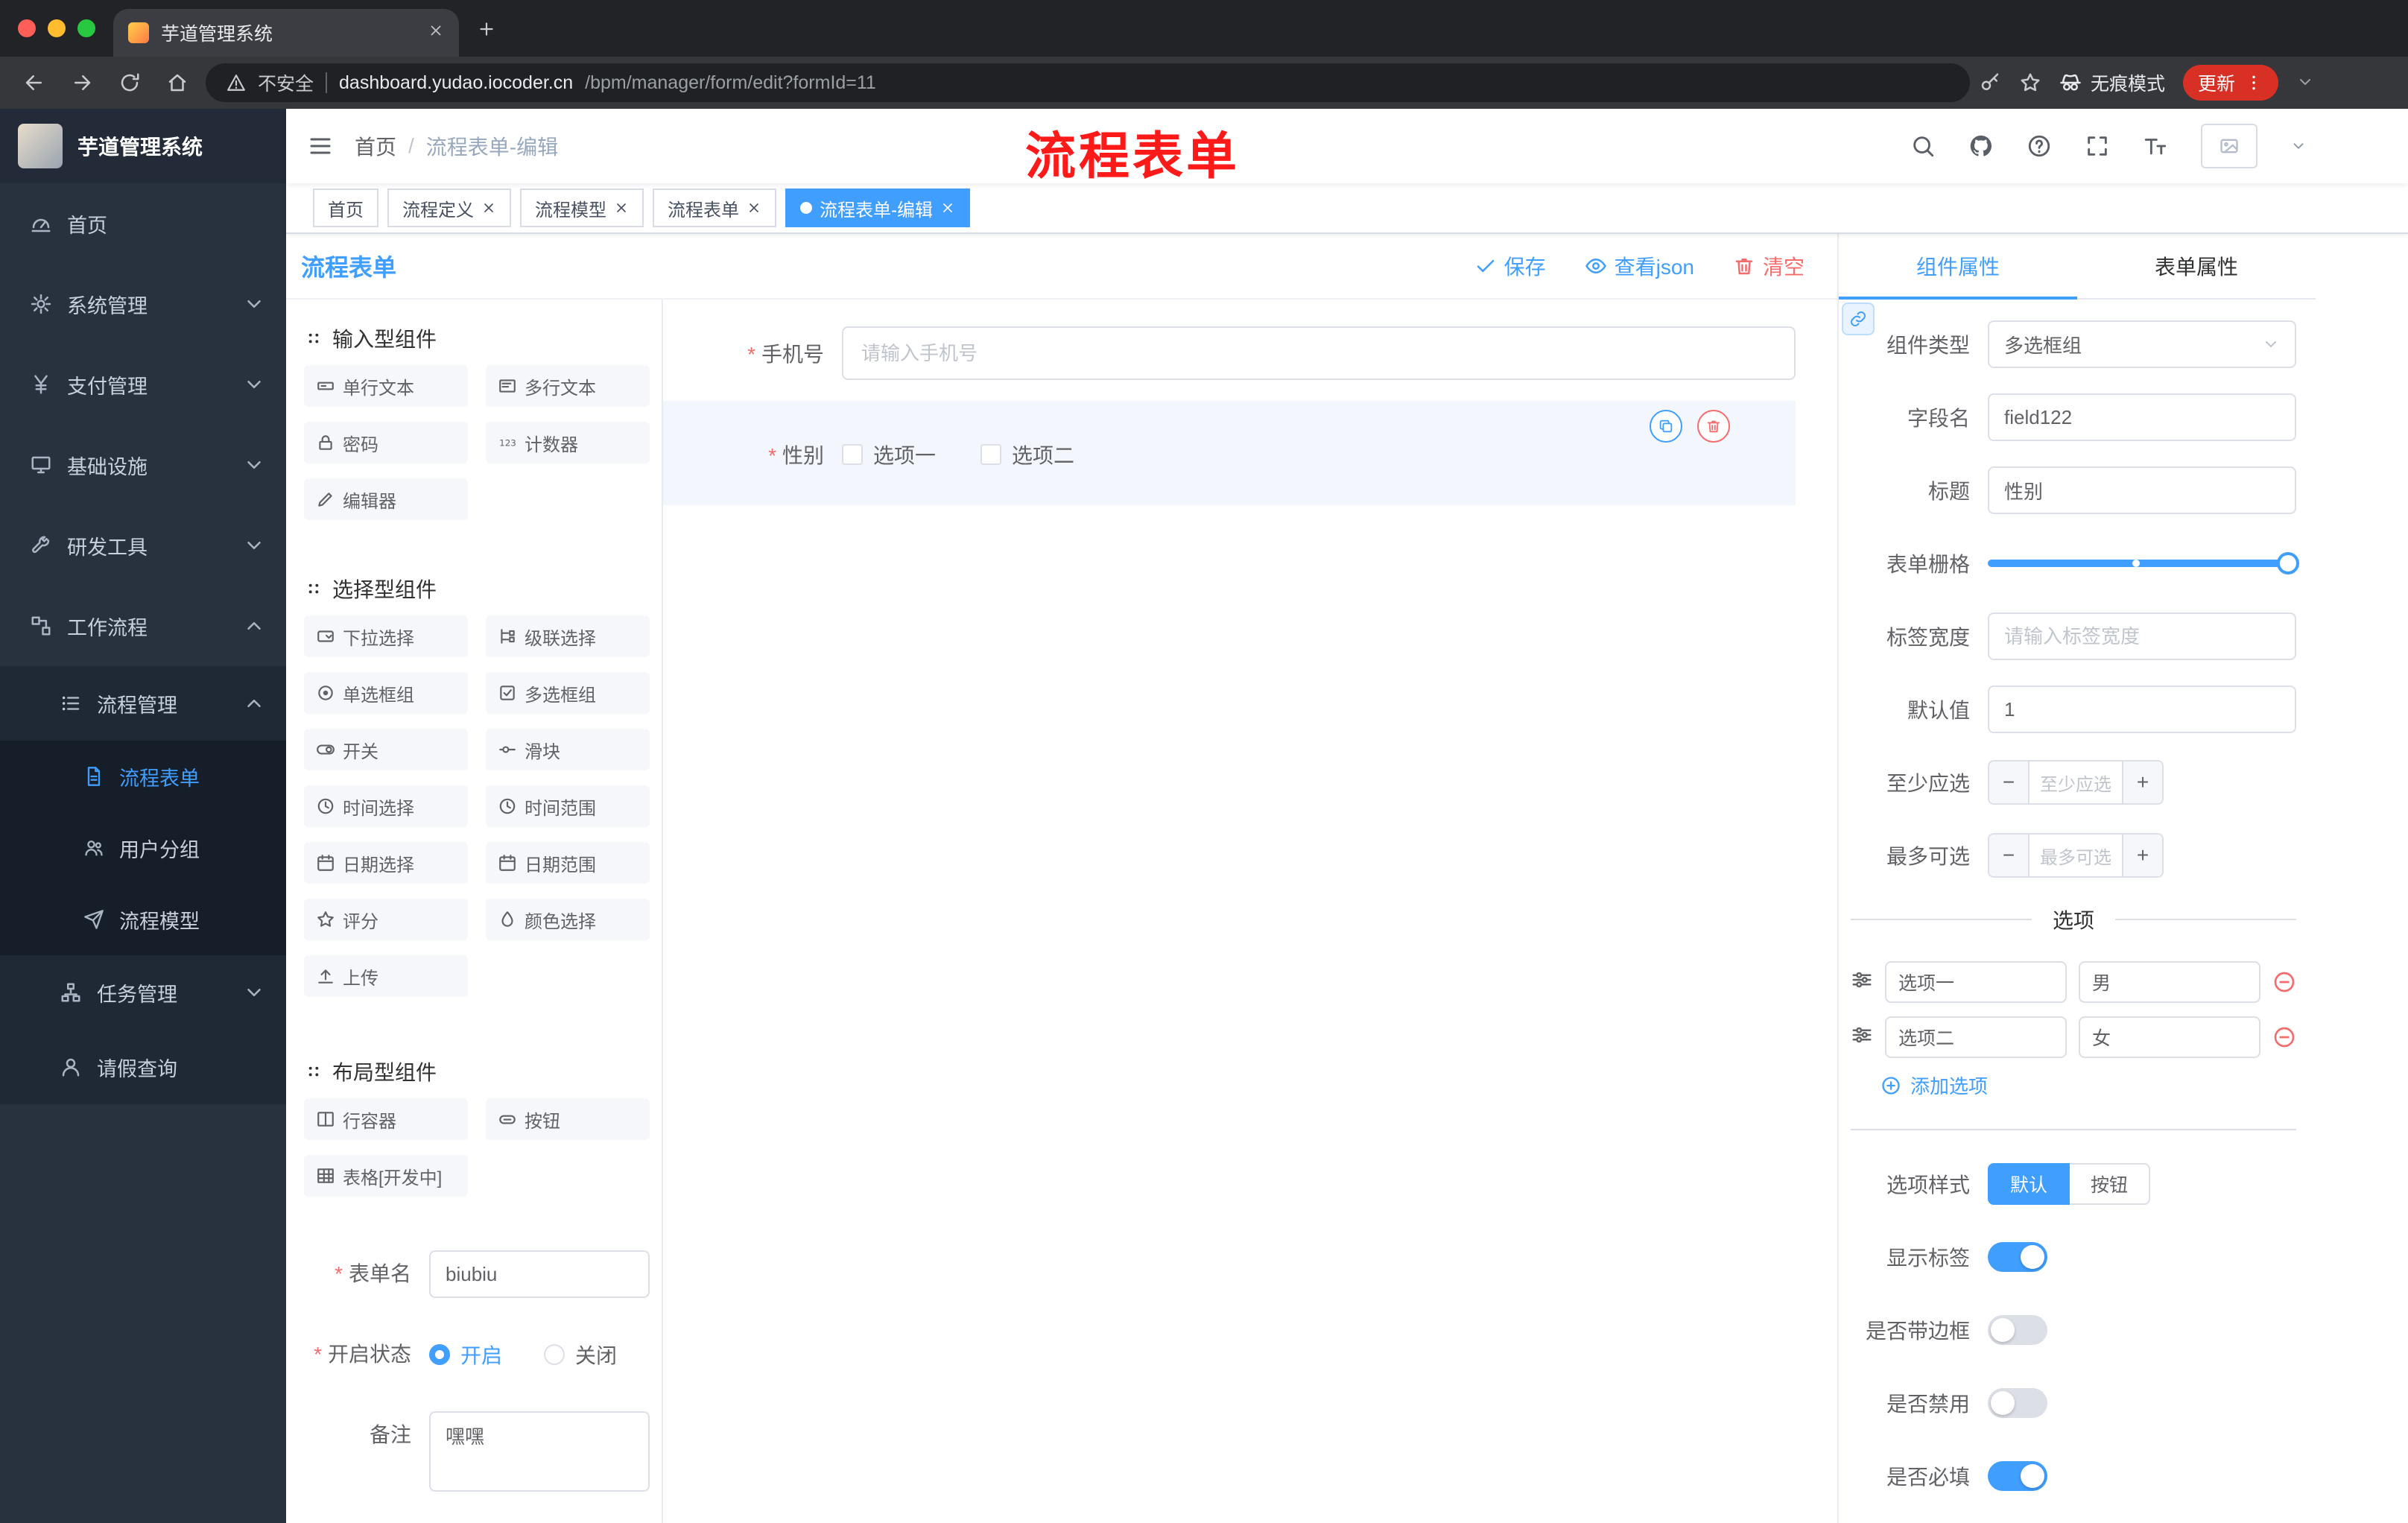  I want to click on palette-item-time-picker: 时间选择, so click(386, 806).